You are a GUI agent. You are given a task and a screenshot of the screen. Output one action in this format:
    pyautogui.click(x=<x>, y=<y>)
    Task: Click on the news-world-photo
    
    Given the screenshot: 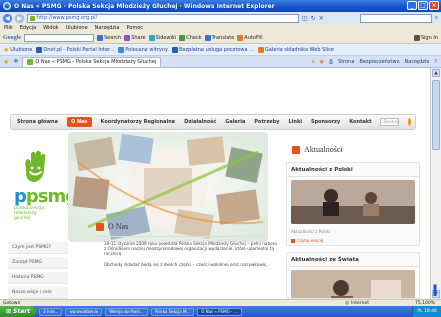 What is the action you would take?
    pyautogui.click(x=353, y=284)
    